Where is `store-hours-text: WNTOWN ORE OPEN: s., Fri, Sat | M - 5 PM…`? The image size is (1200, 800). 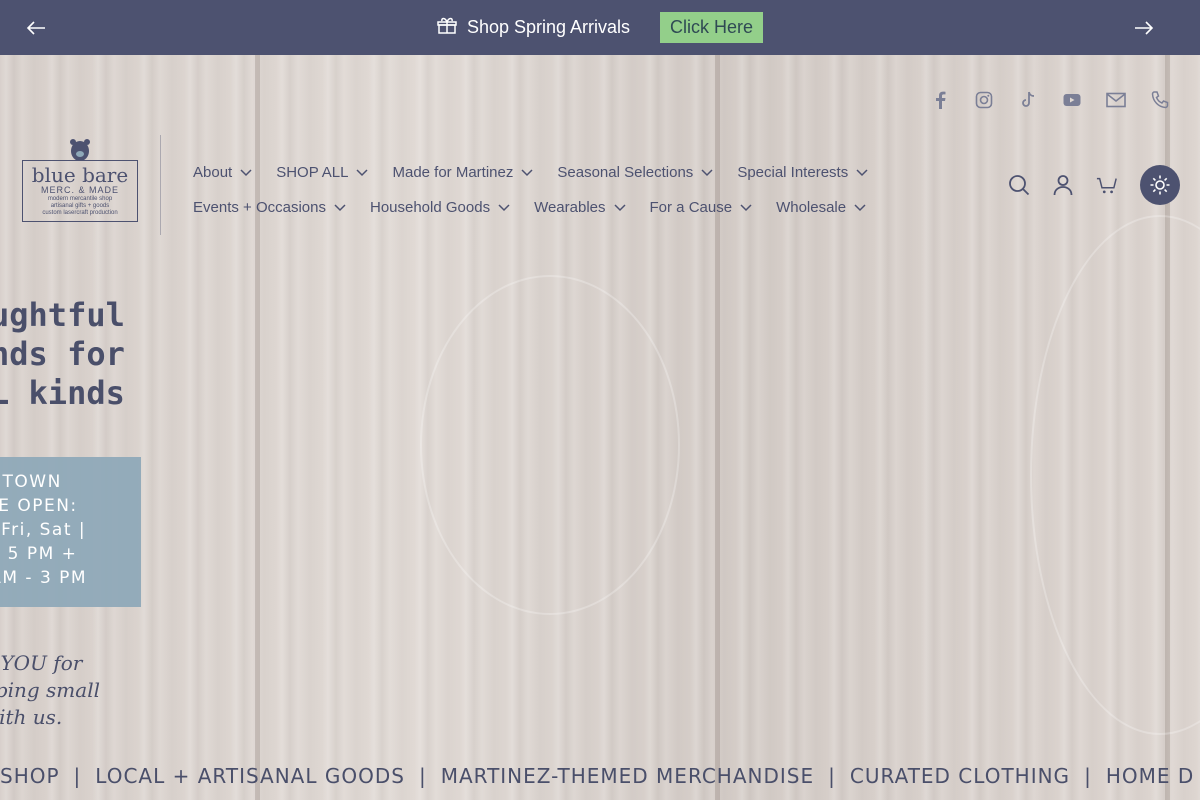 store-hours-text: WNTOWN ORE OPEN: s., Fri, Sat | M - 5 PM… is located at coordinates (44, 530).